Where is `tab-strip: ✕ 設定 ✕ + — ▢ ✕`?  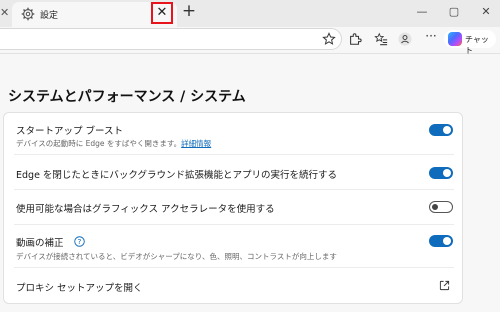
tab-strip: ✕ 設定 ✕ + — ▢ ✕ is located at coordinates (250, 13).